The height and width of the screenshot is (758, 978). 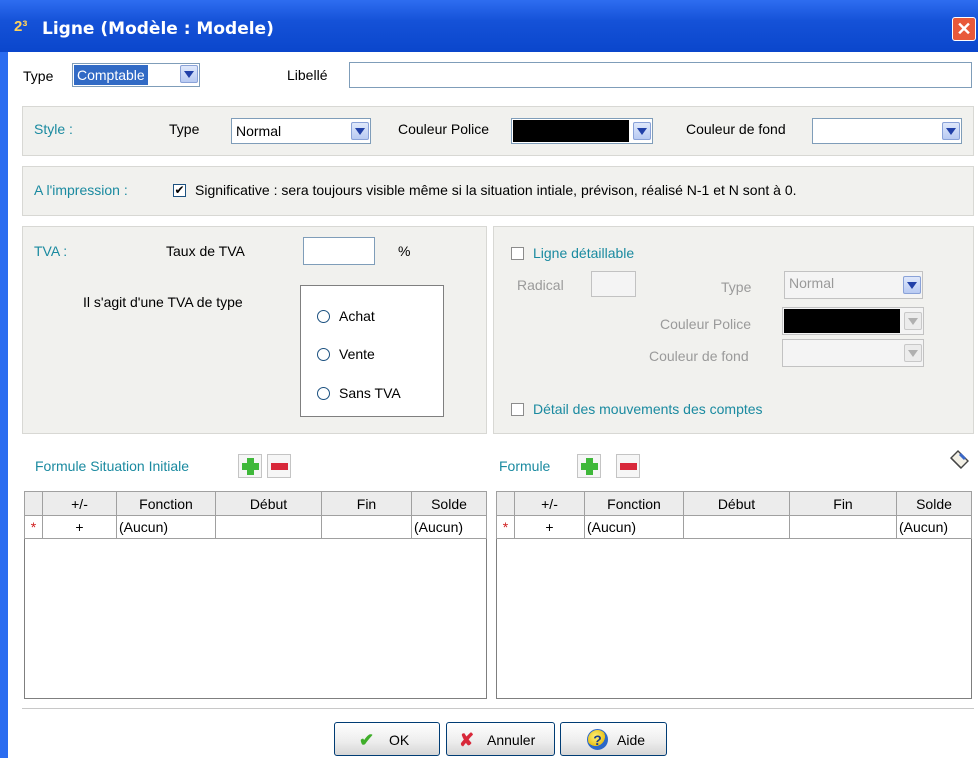 What do you see at coordinates (589, 466) in the screenshot?
I see `add-formule-button` at bounding box center [589, 466].